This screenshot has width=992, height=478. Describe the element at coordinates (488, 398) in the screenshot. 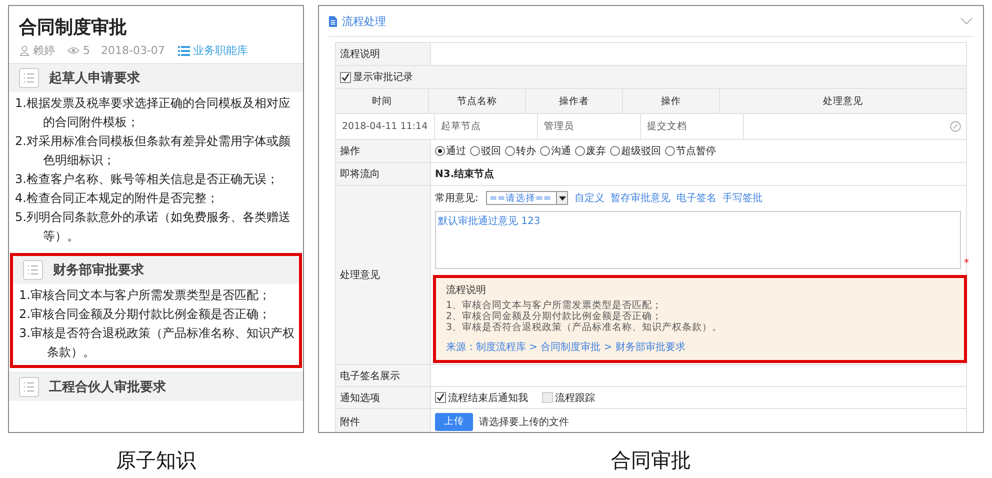

I see `checkbox-label: 流程结束后通知我` at that location.